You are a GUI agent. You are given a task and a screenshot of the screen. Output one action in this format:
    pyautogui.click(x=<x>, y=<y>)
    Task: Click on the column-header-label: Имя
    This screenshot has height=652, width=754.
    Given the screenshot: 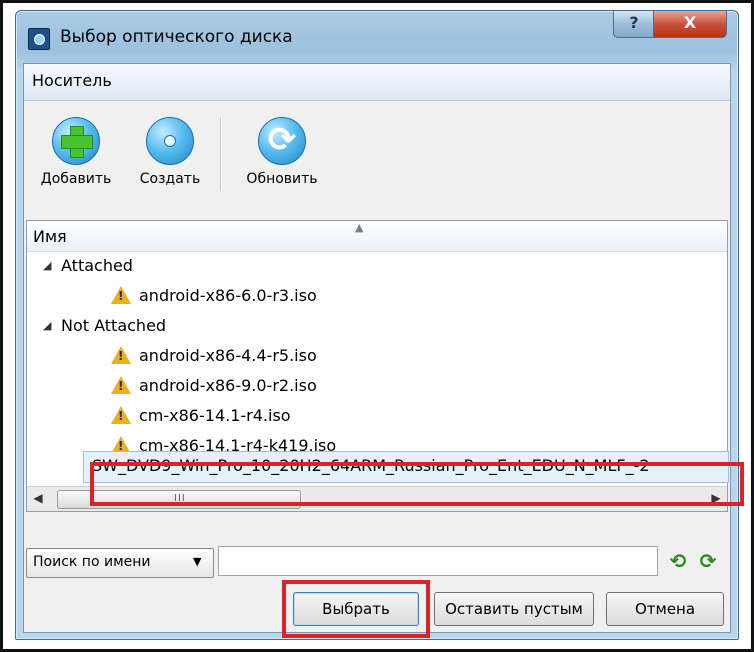 What is the action you would take?
    pyautogui.click(x=50, y=236)
    